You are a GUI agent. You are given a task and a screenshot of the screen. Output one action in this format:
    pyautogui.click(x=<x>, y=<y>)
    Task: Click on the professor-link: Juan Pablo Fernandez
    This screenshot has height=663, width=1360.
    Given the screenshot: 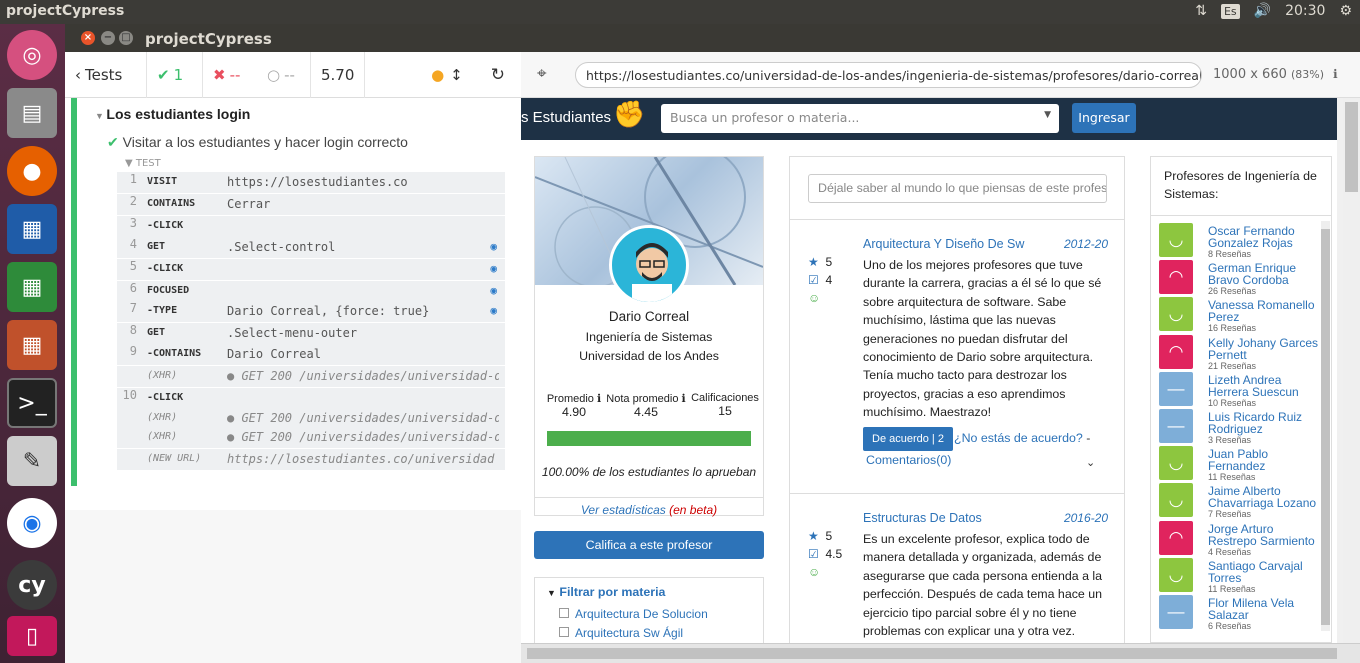 What is the action you would take?
    pyautogui.click(x=1264, y=460)
    